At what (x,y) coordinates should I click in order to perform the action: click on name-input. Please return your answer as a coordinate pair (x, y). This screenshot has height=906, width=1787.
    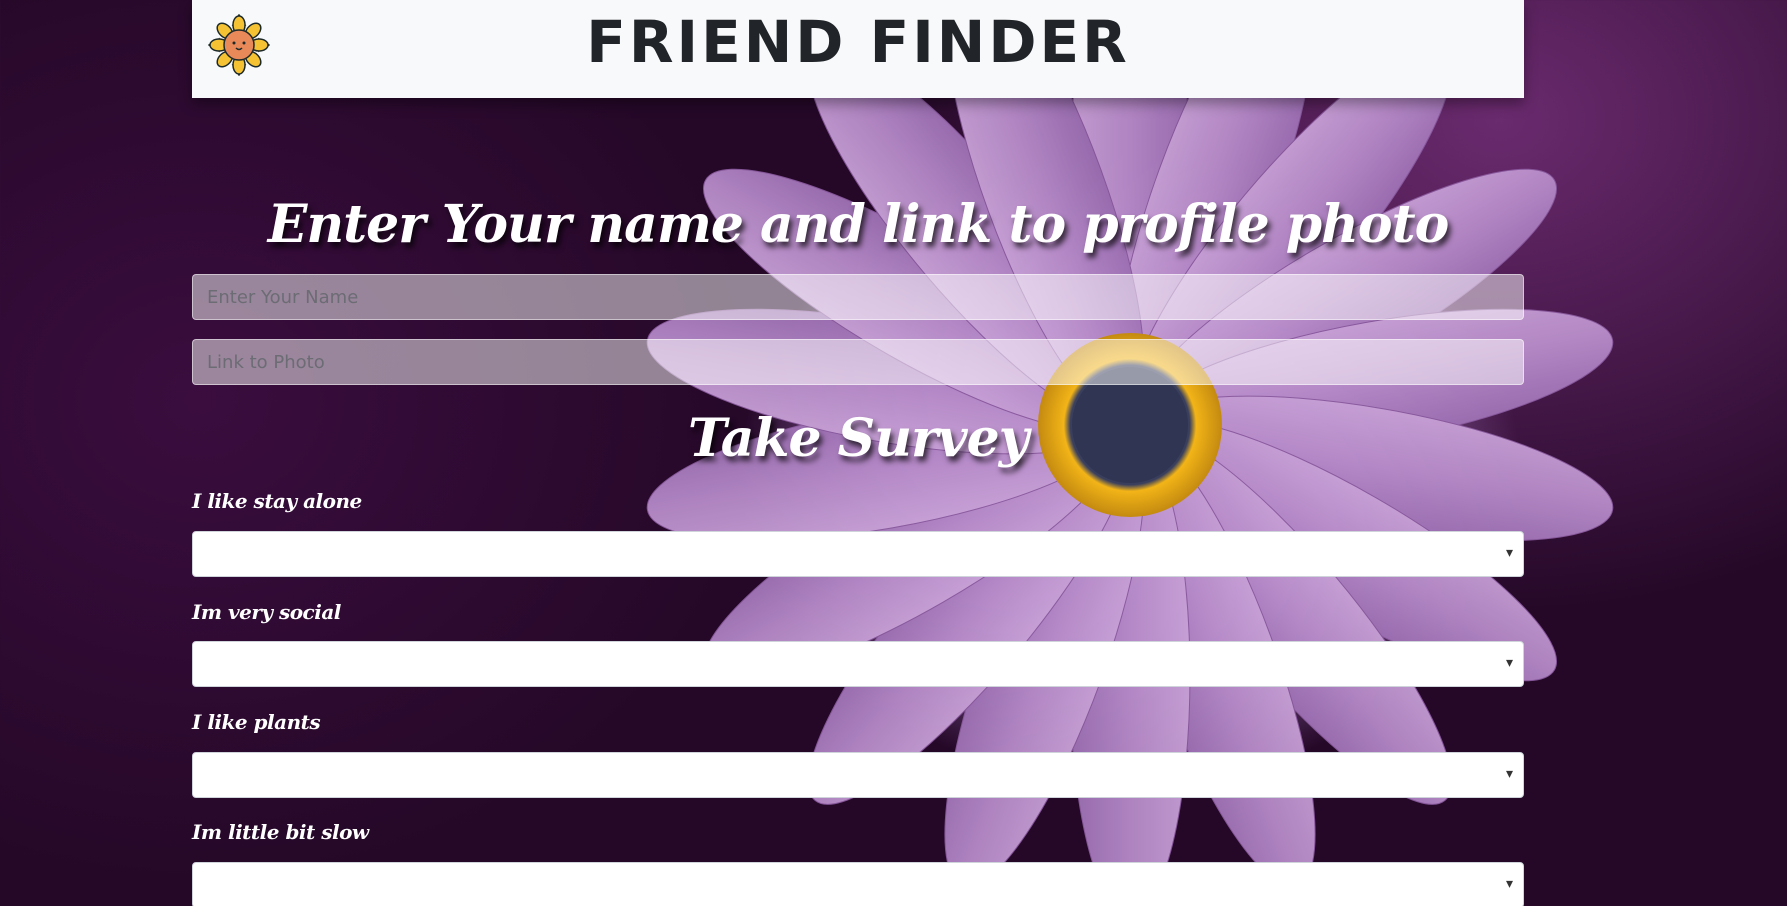
    Looking at the image, I should click on (858, 297).